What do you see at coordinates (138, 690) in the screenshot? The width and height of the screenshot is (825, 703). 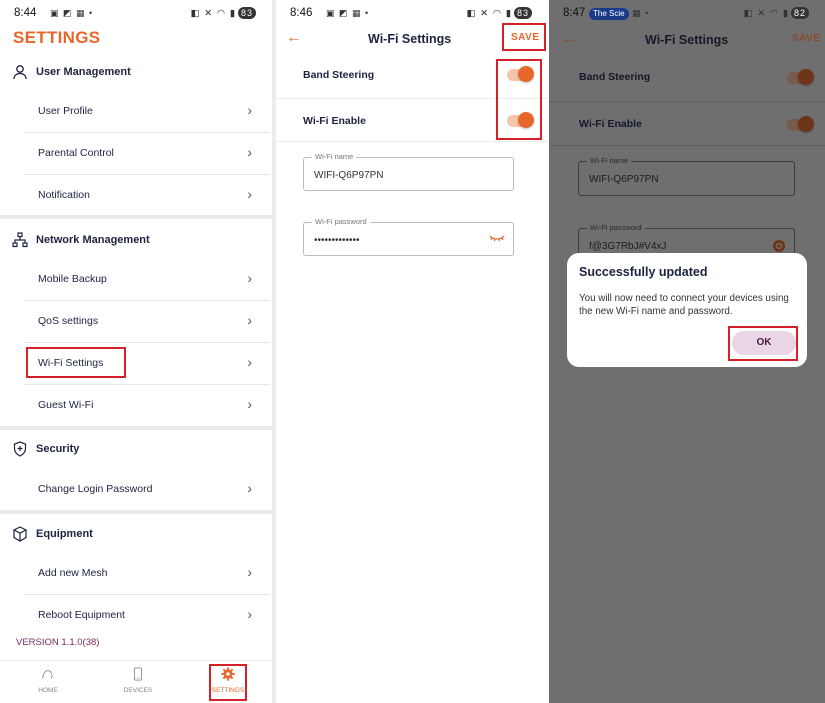 I see `nav-label: DEVICES` at bounding box center [138, 690].